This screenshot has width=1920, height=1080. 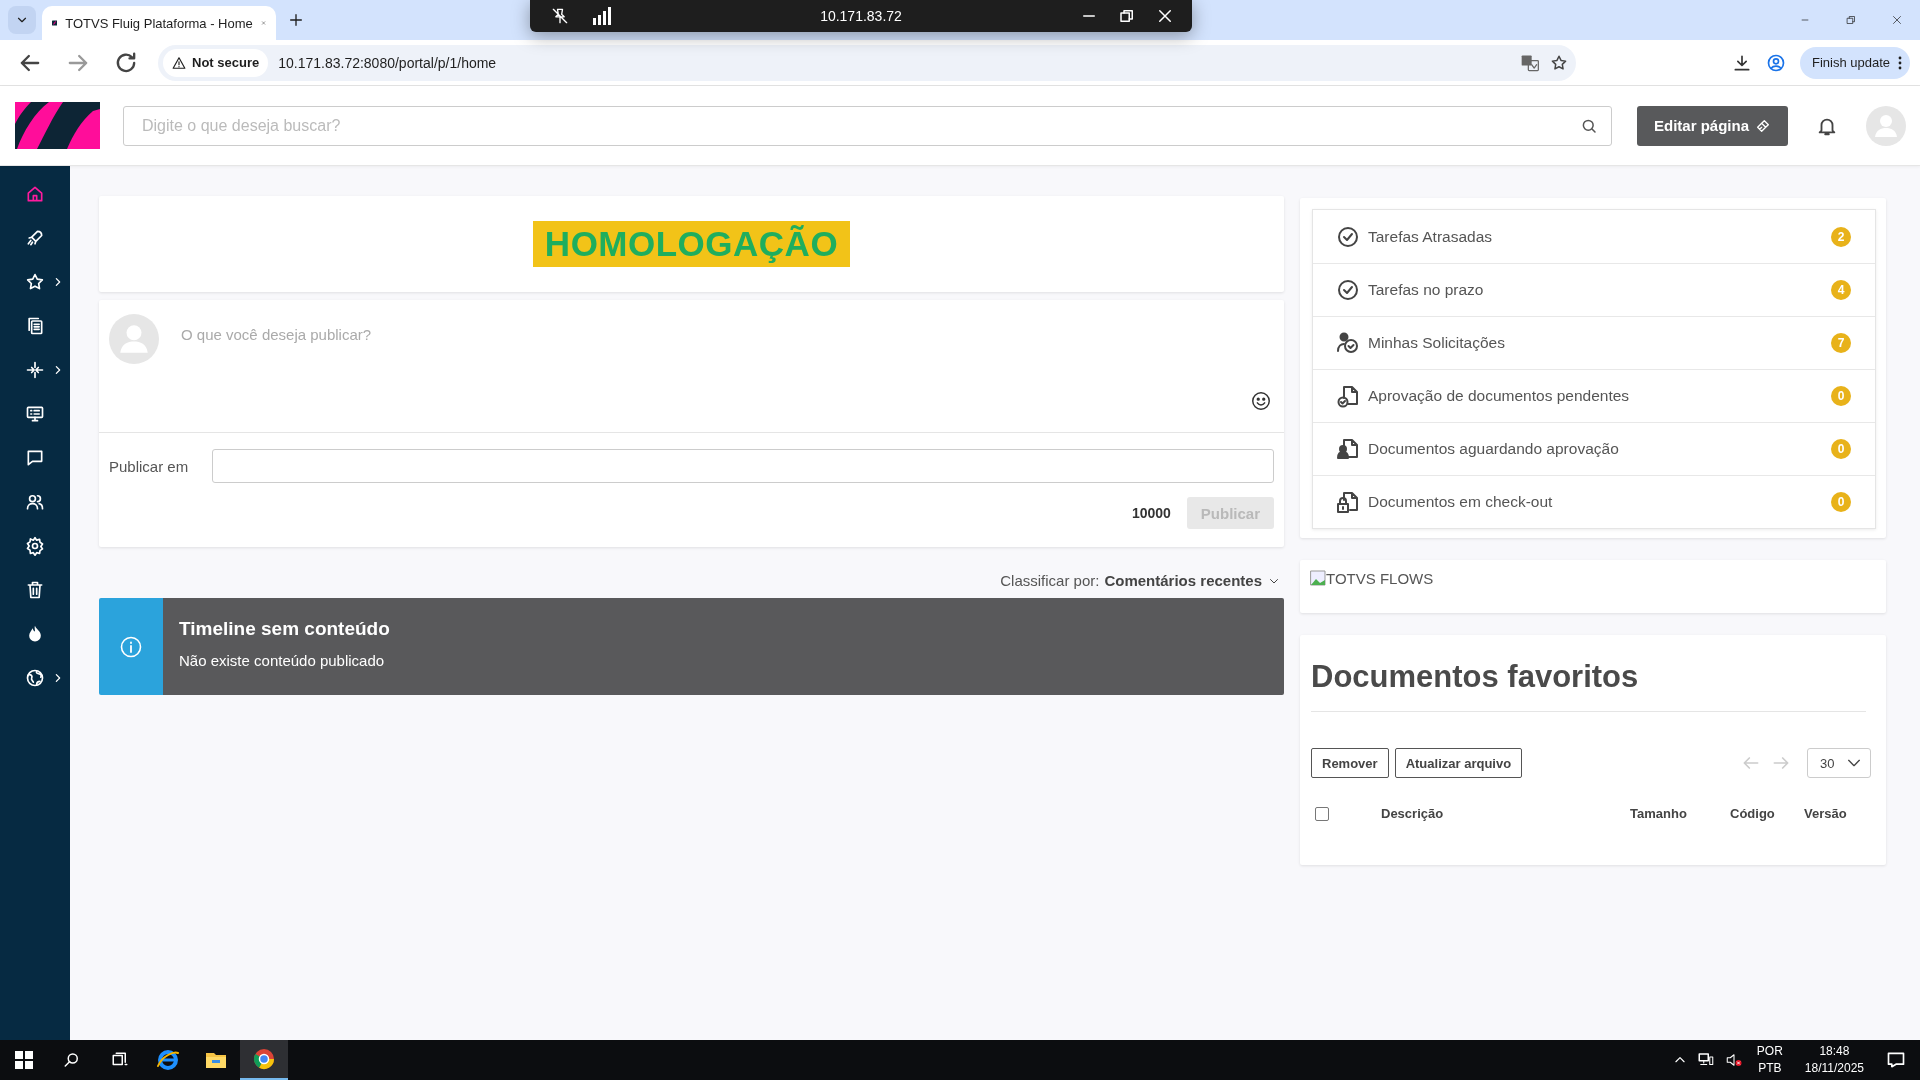 What do you see at coordinates (72, 1060) in the screenshot?
I see `search-icon` at bounding box center [72, 1060].